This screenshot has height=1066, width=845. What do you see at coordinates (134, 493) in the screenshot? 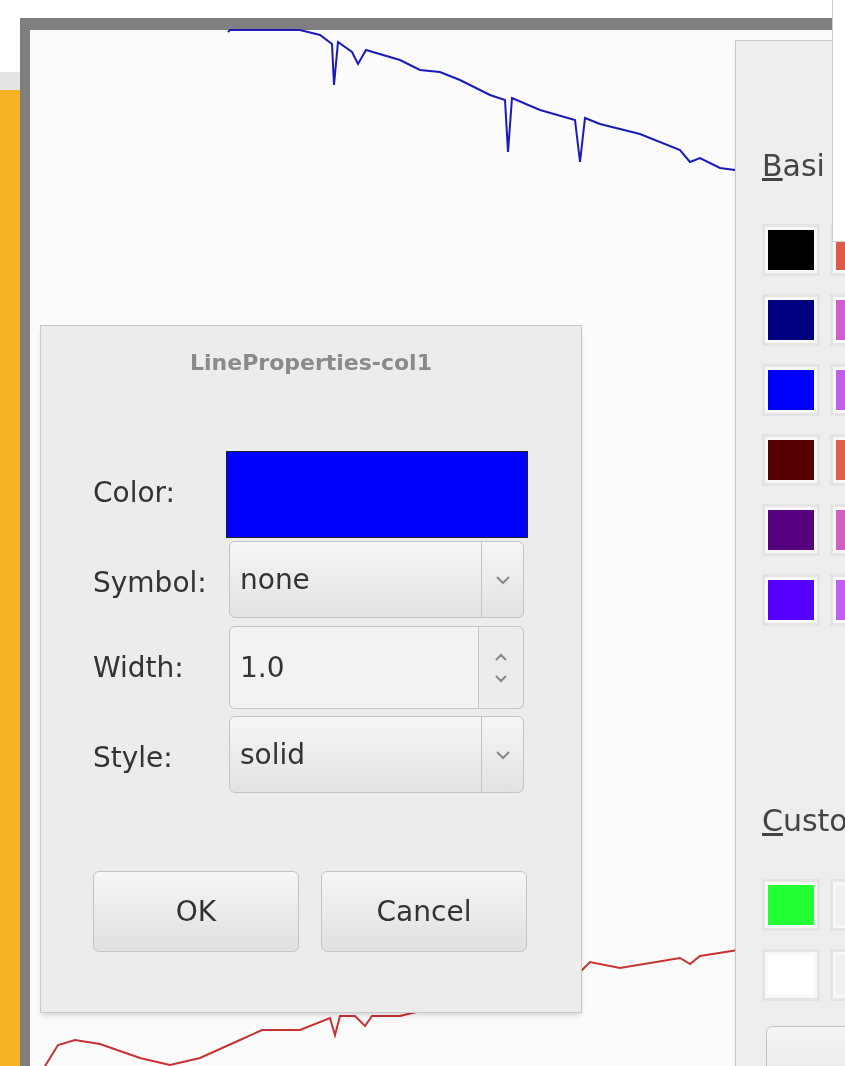
I see `field-label: Color:` at bounding box center [134, 493].